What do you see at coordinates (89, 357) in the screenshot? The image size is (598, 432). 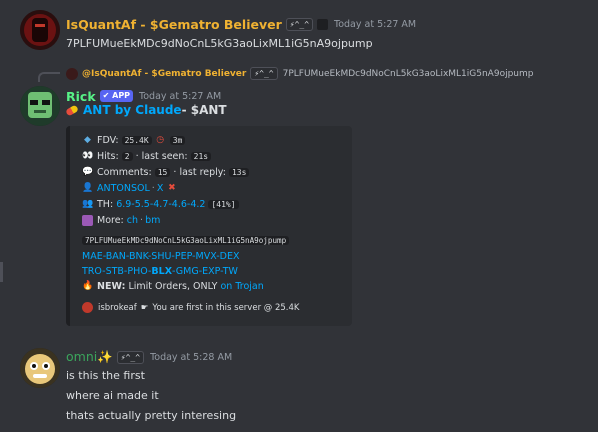 I see `username-omni: omni✨` at bounding box center [89, 357].